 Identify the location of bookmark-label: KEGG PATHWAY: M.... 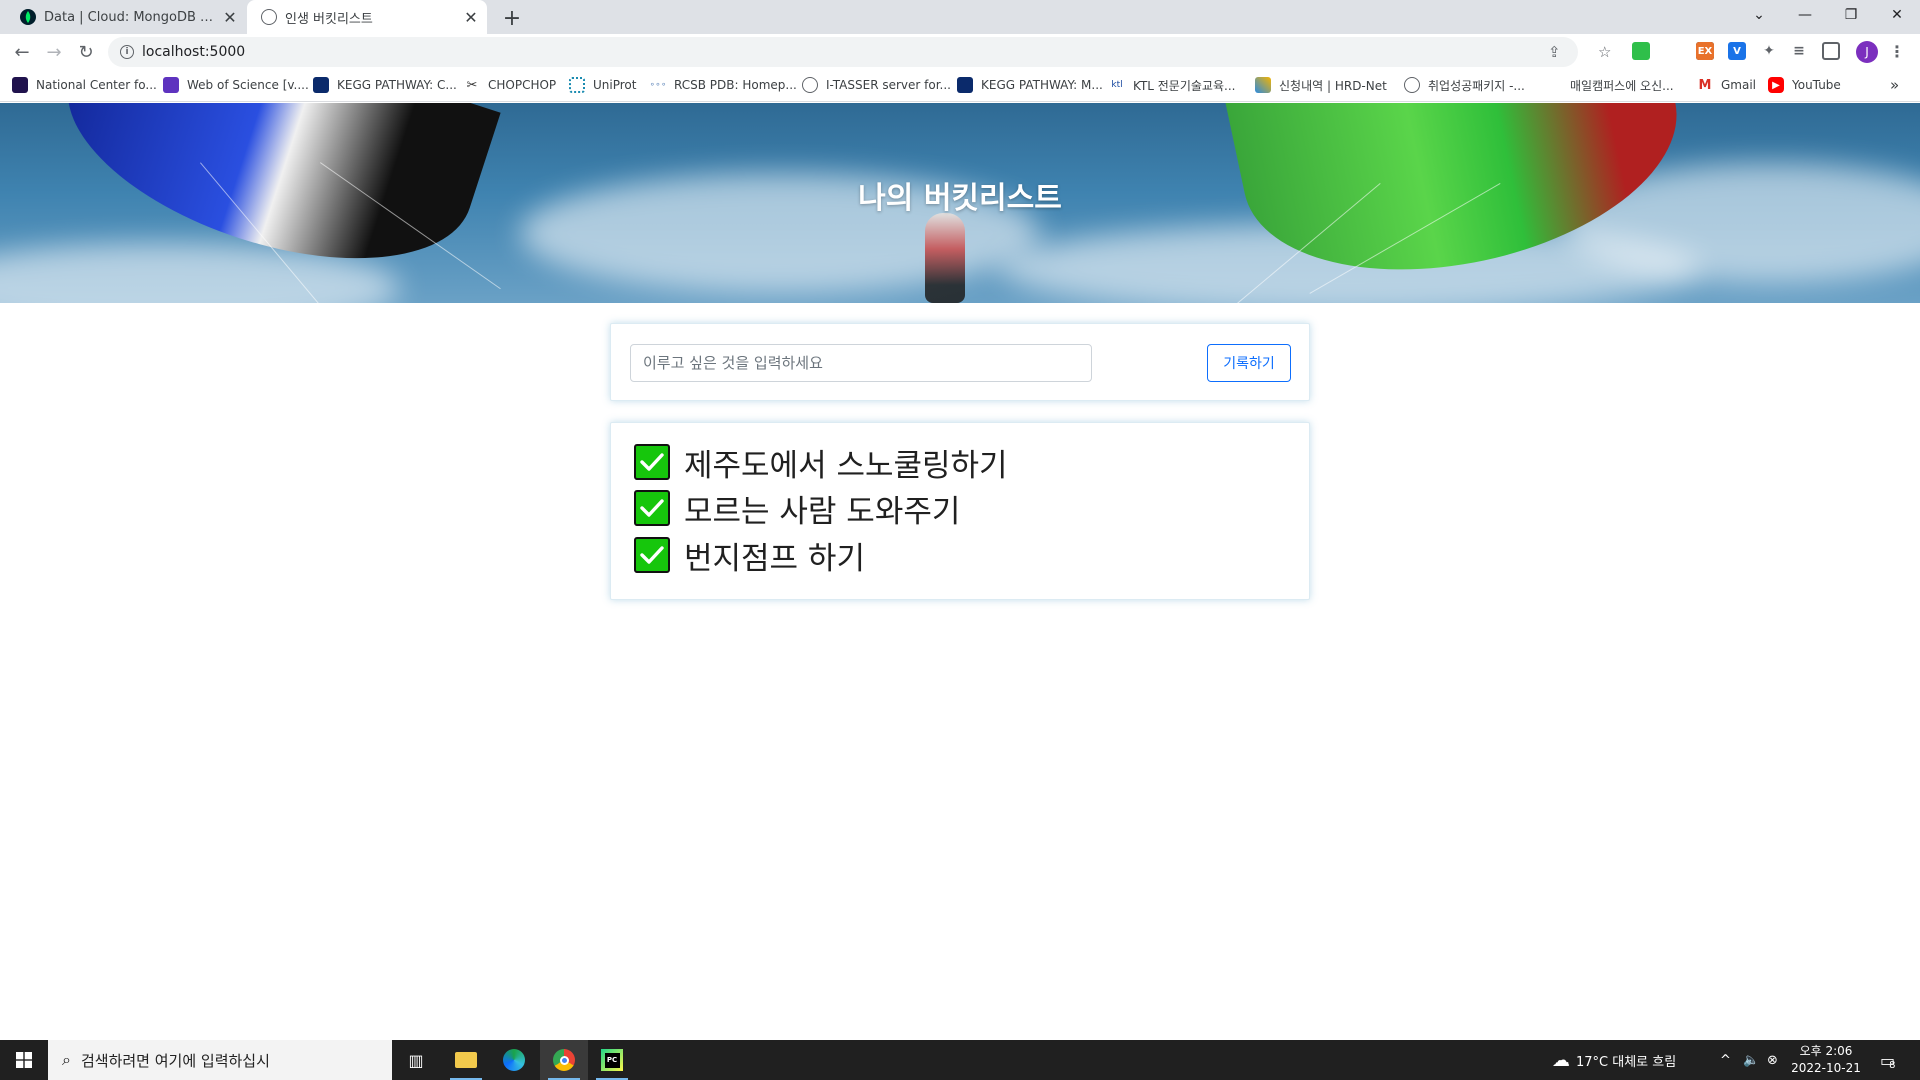
(1042, 85).